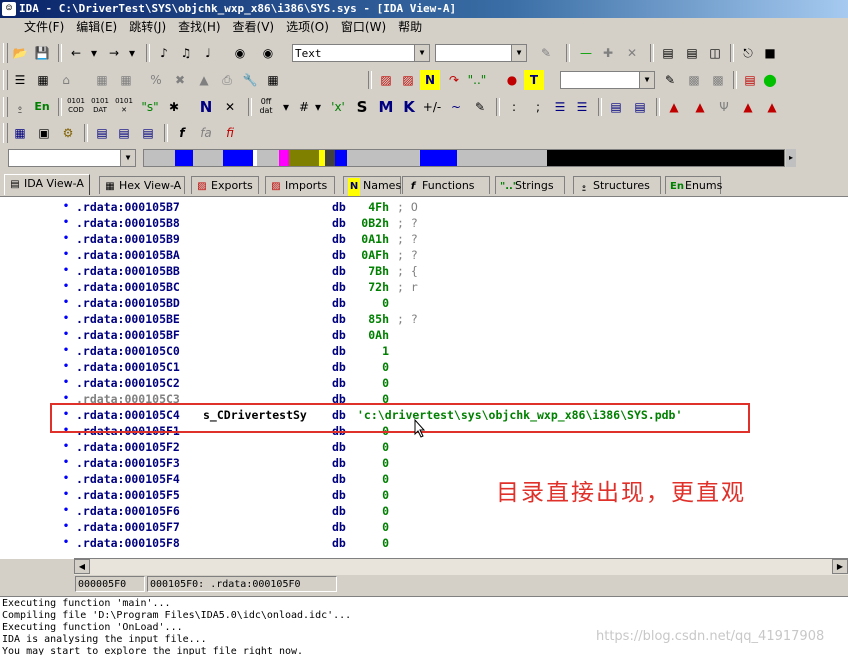 The image size is (848, 655). What do you see at coordinates (607, 80) in the screenshot?
I see `segment-combo: ▼` at bounding box center [607, 80].